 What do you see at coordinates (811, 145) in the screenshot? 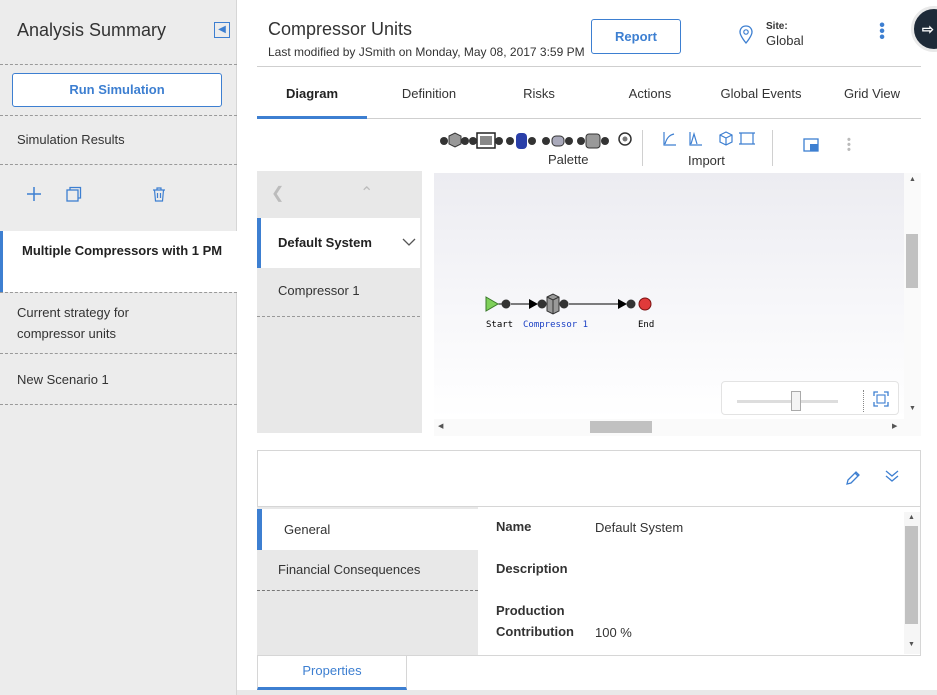
I see `minimap-icon` at bounding box center [811, 145].